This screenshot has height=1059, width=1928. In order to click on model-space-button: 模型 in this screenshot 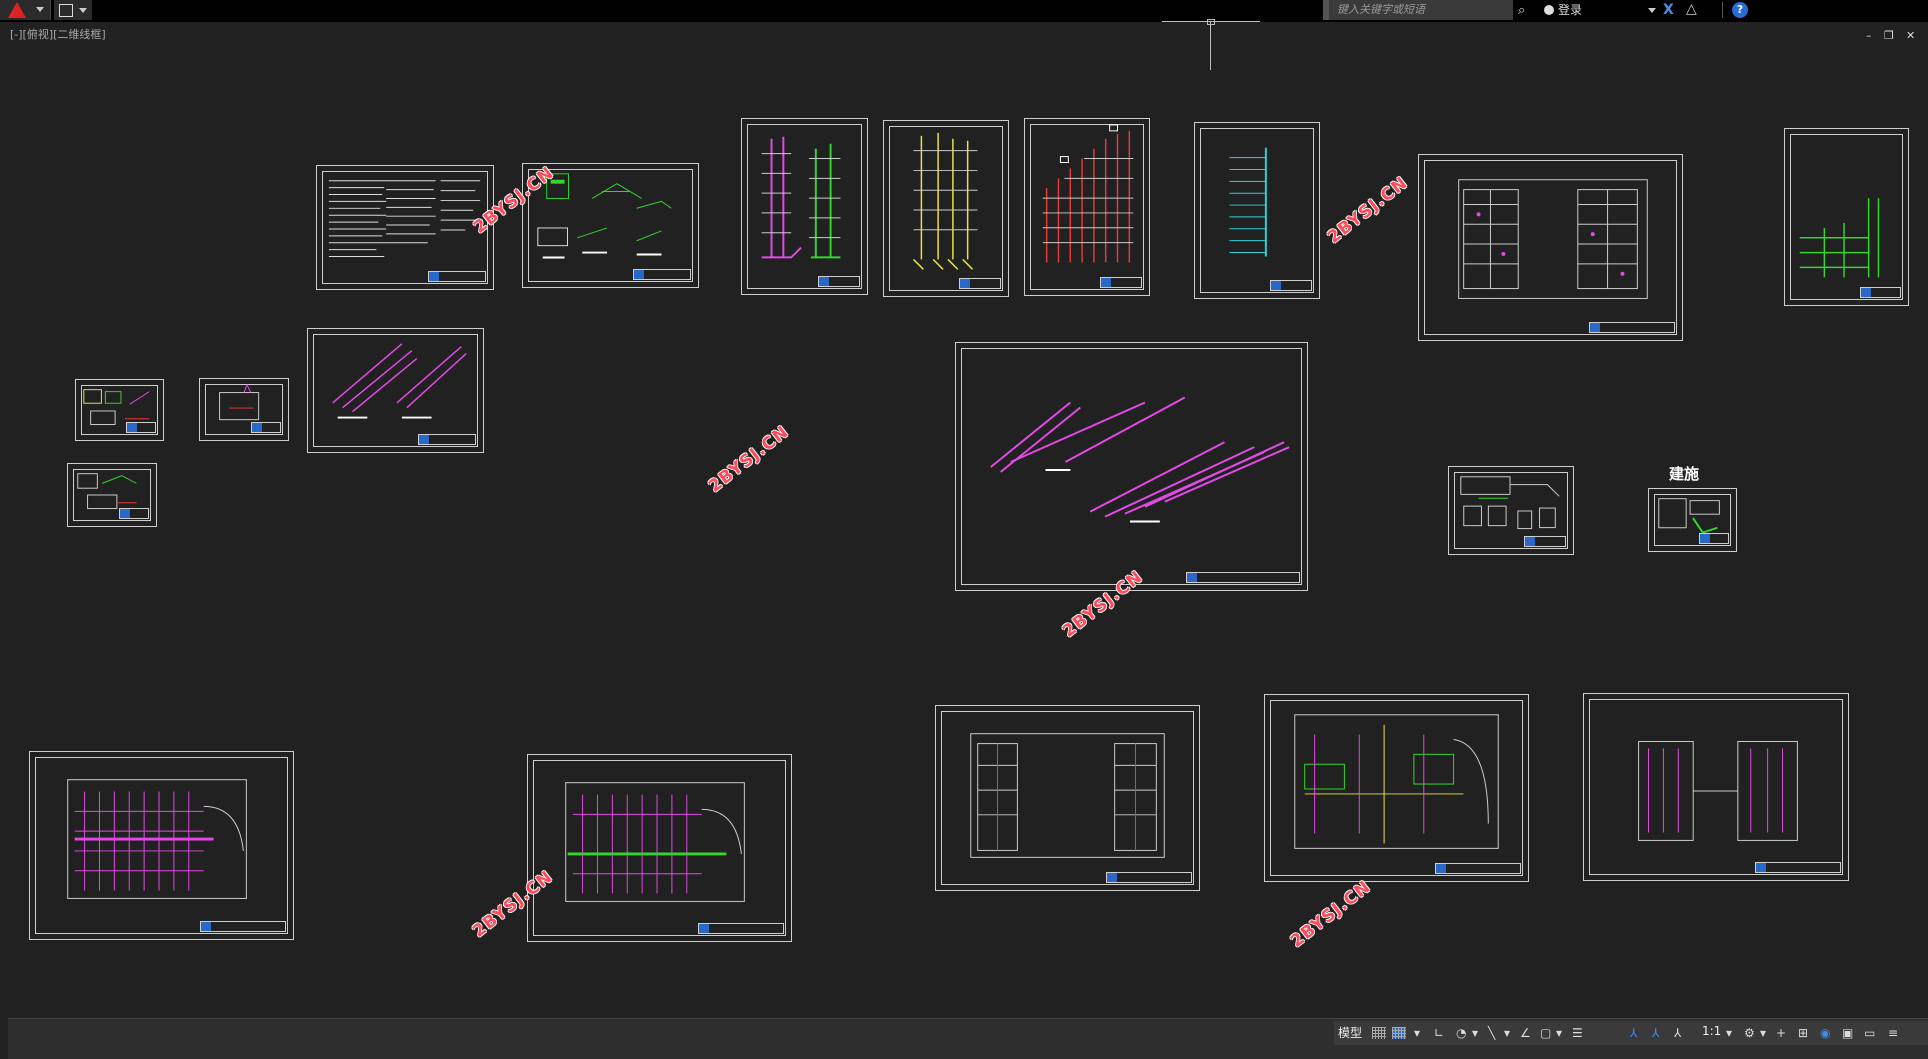, I will do `click(1350, 1032)`.